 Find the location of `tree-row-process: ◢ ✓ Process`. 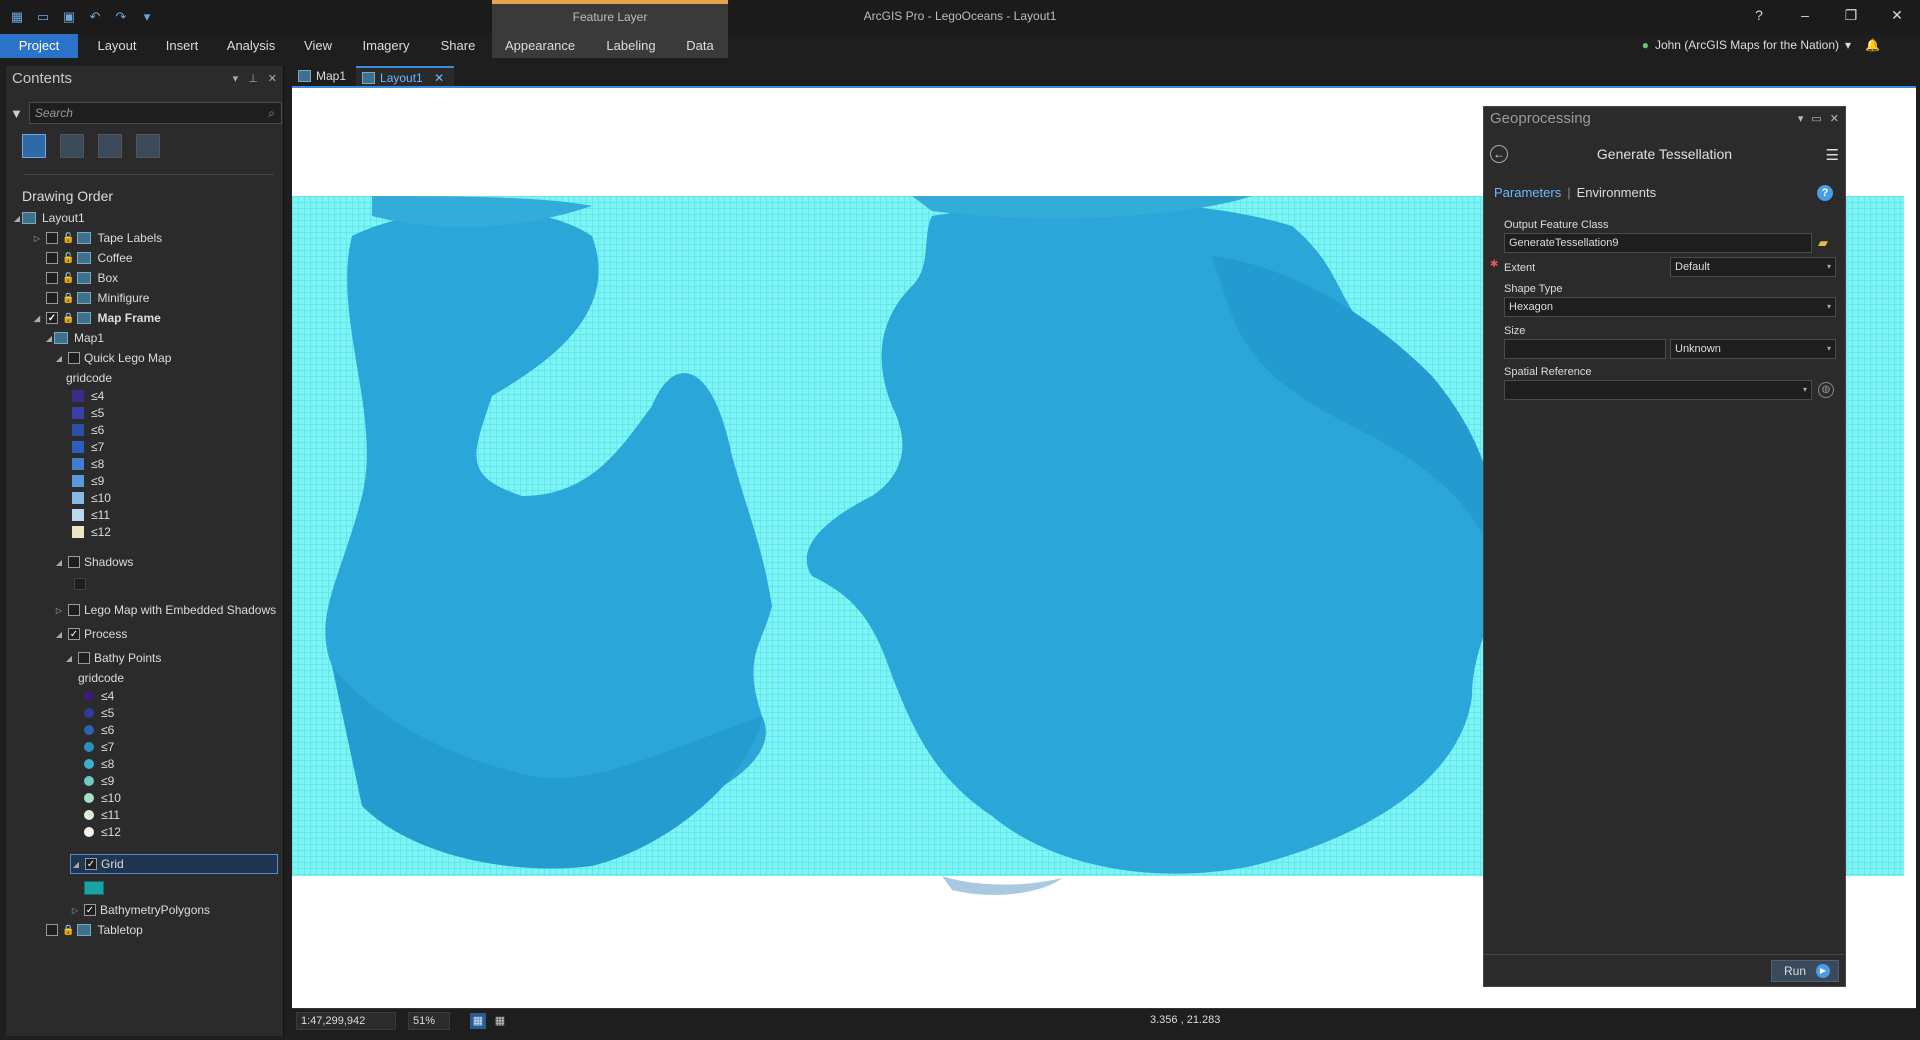

tree-row-process: ◢ ✓ Process is located at coordinates (90, 634).